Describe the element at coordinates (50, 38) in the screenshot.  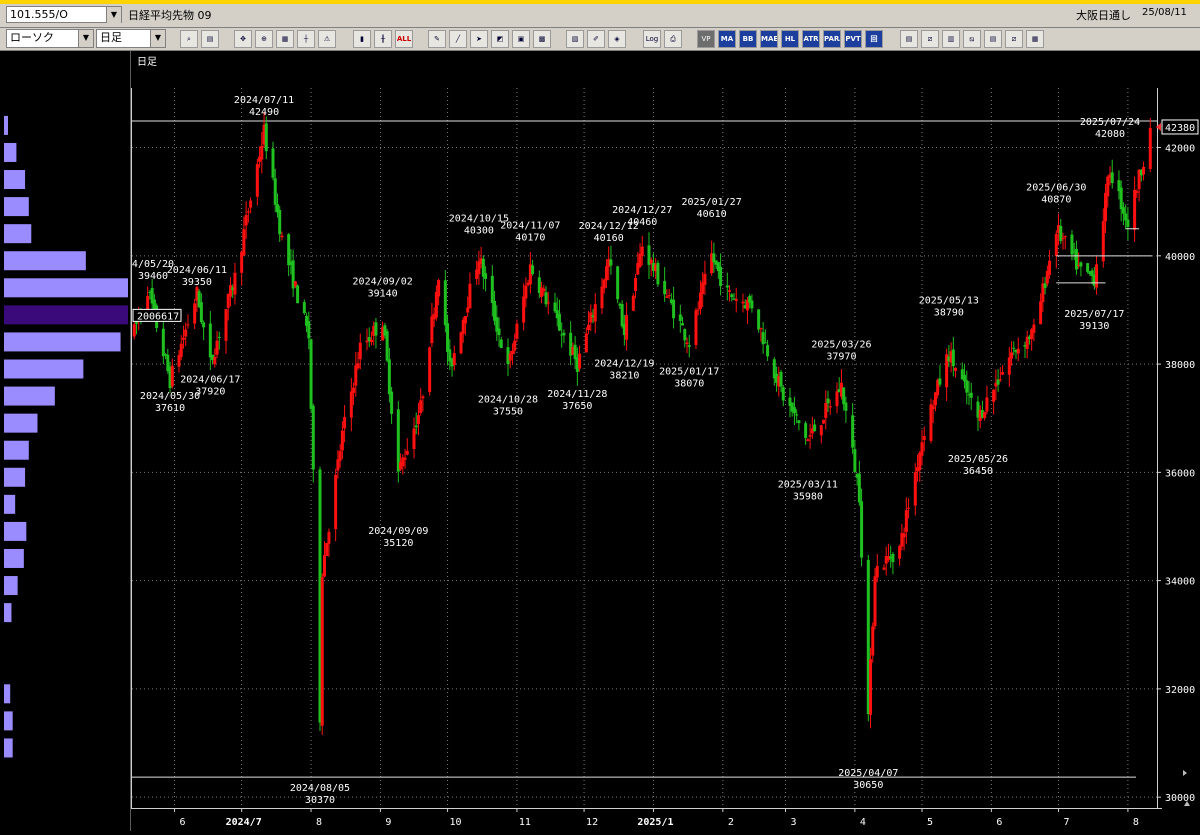
I see `chart-style-select: ローソク ▼` at that location.